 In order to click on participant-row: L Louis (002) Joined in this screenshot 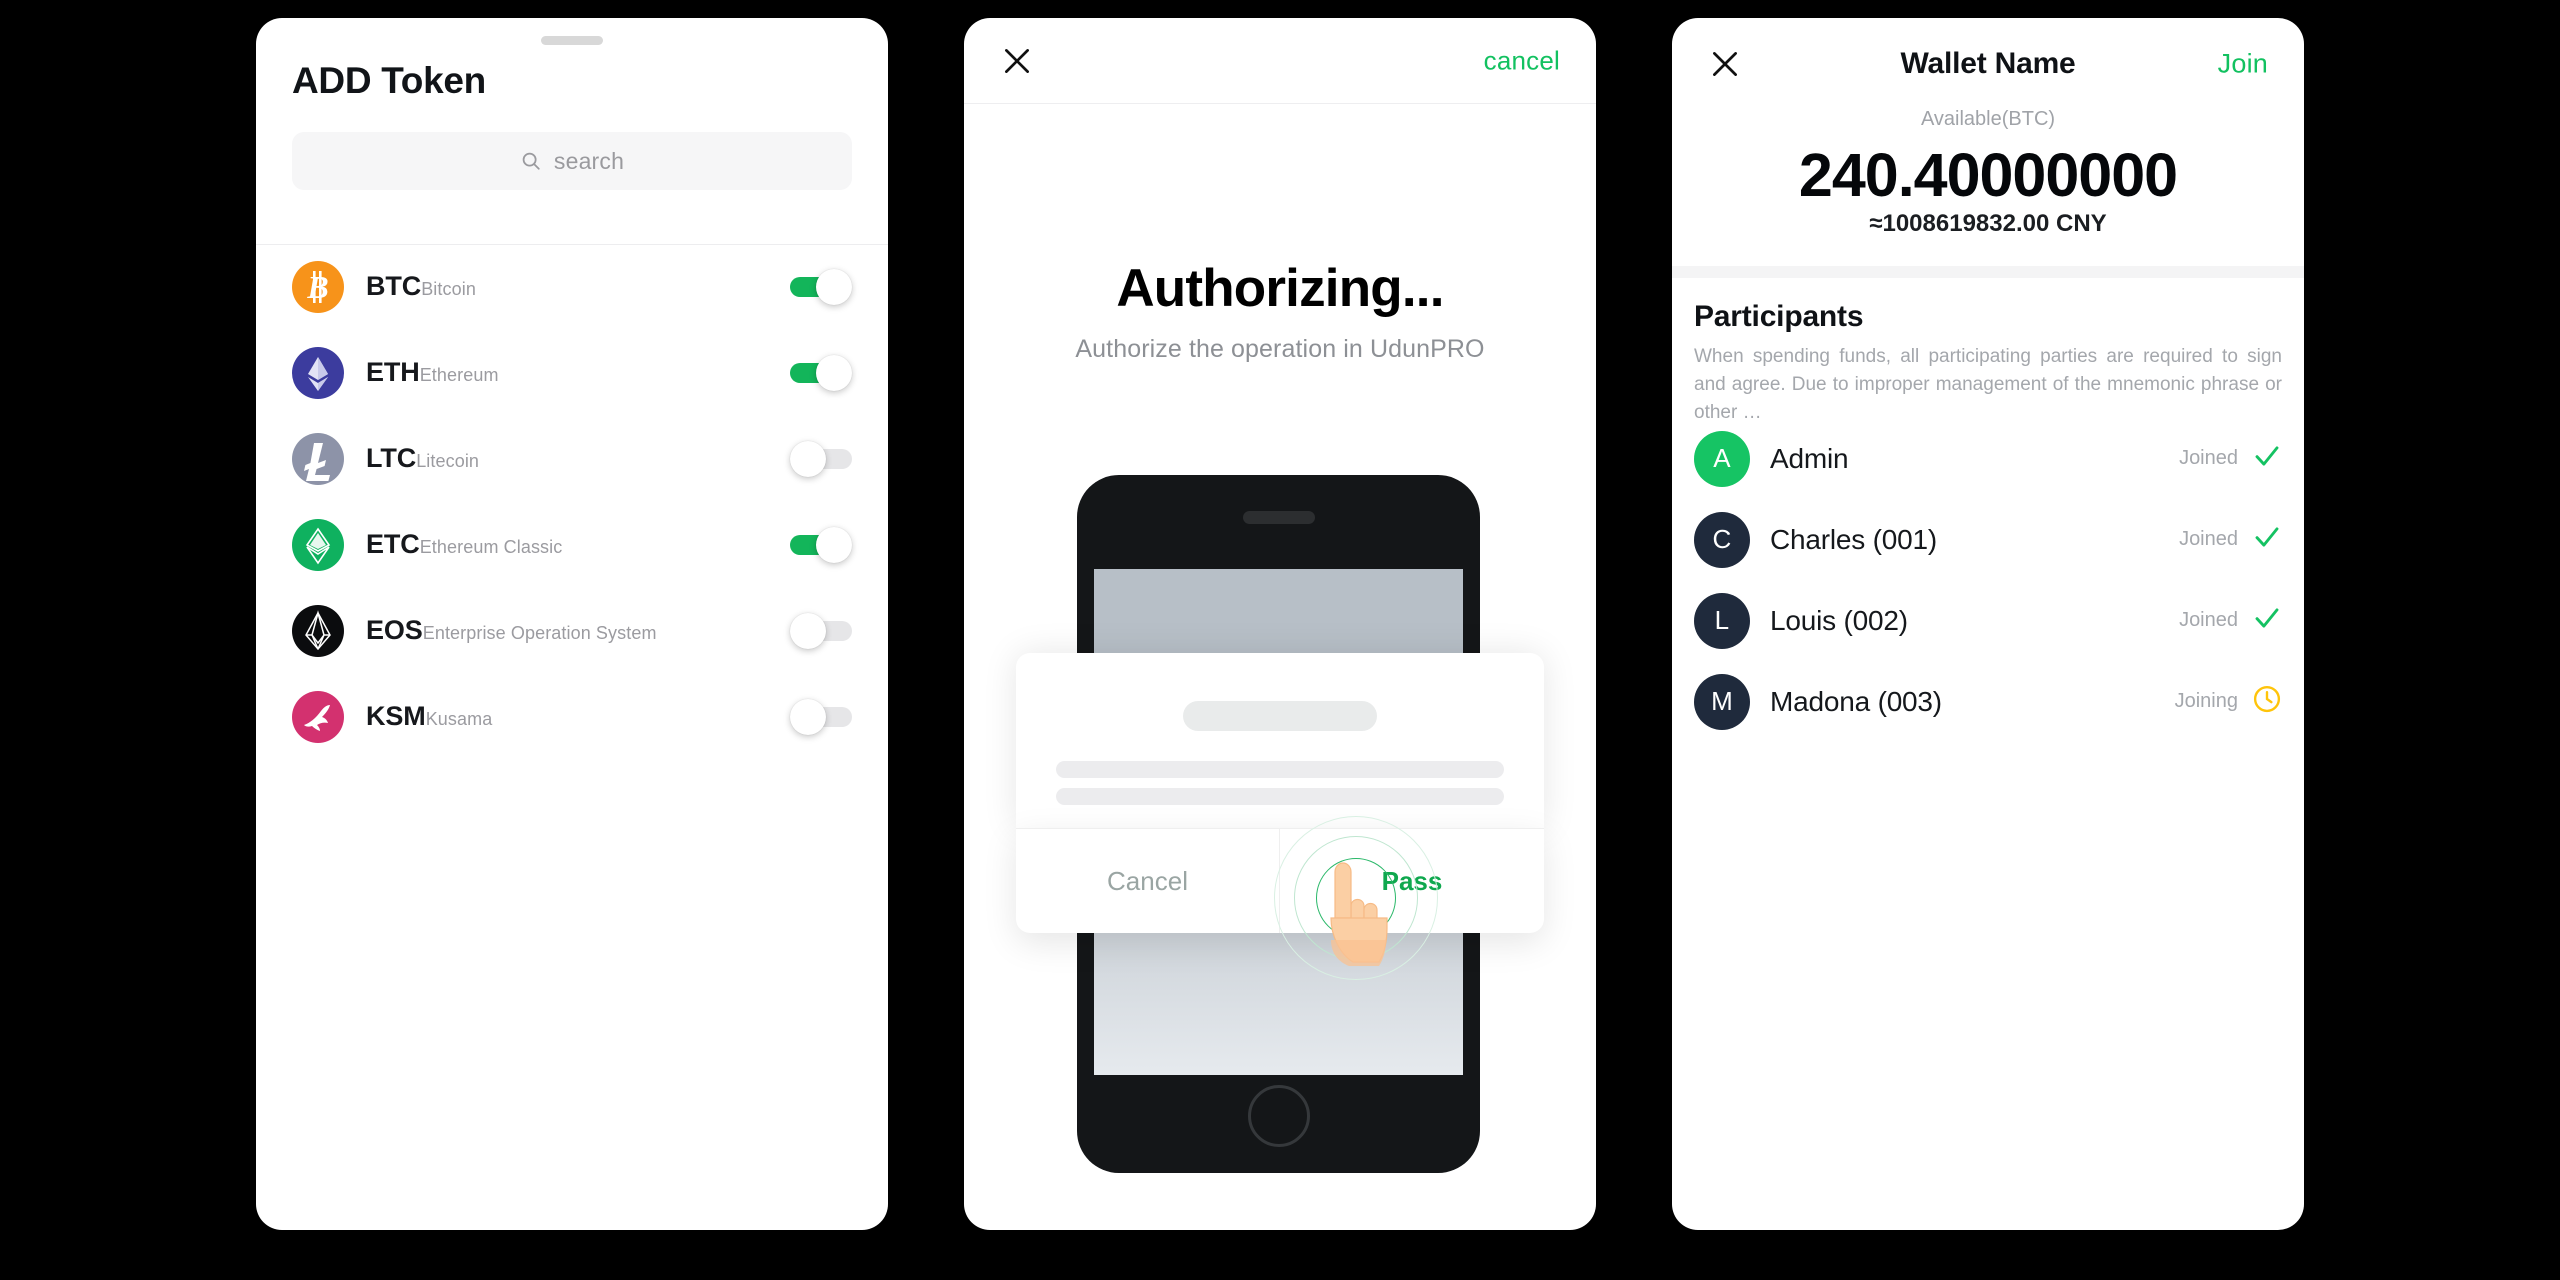, I will do `click(1988, 620)`.